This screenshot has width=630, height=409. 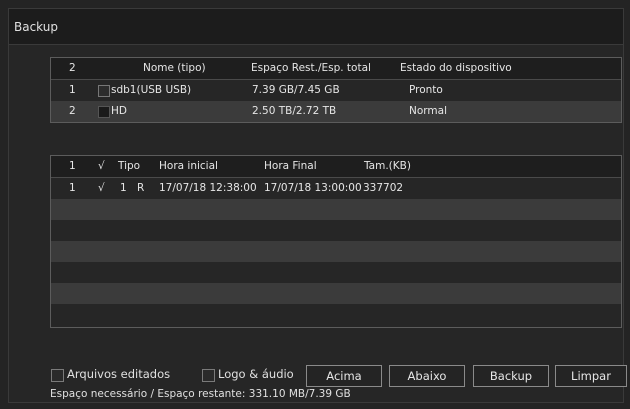 I want to click on edited-files-label: Arquivos editados, so click(x=119, y=374).